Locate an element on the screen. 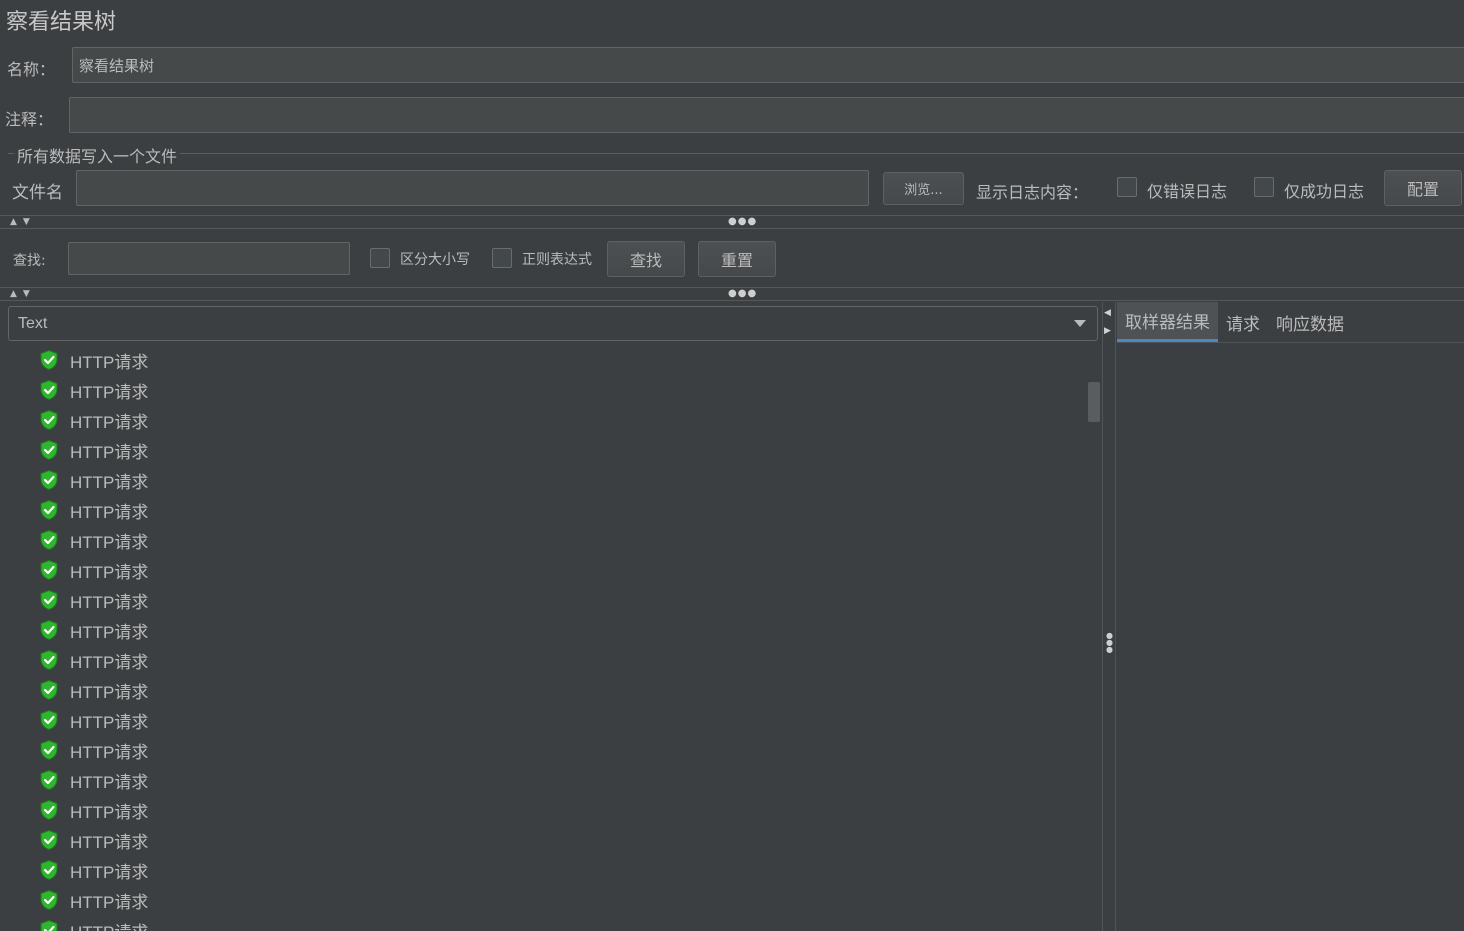  tree-scrollbar-thumb is located at coordinates (1094, 402).